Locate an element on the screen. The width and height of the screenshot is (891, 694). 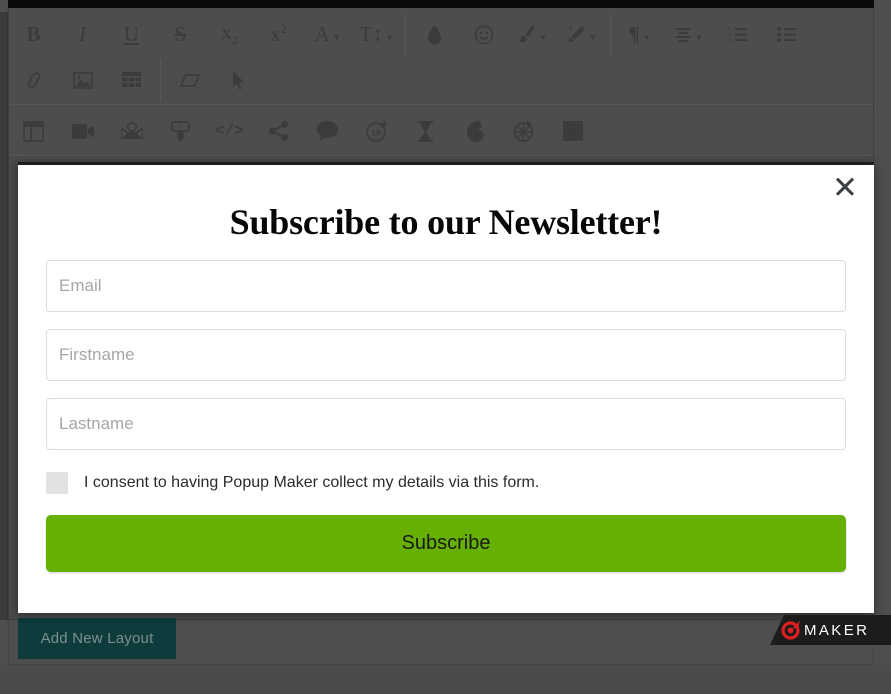
align-icon: ▼ is located at coordinates (688, 35).